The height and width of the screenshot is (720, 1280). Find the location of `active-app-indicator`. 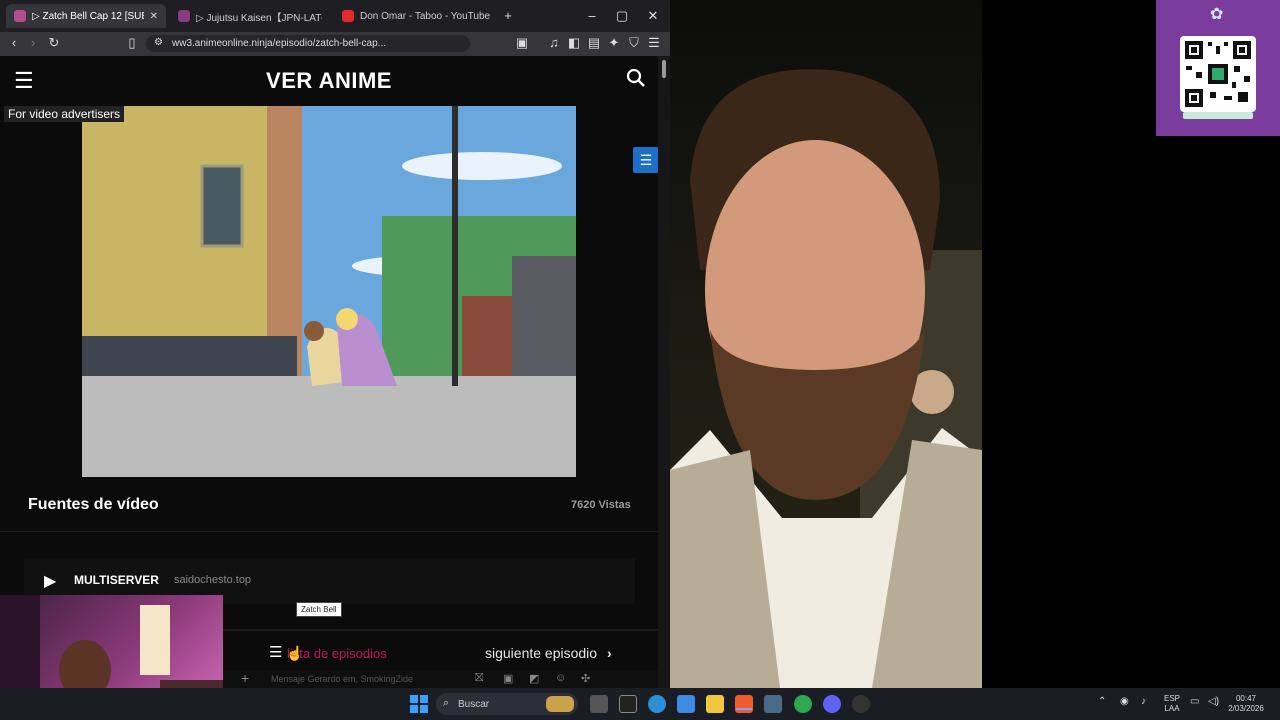

active-app-indicator is located at coordinates (744, 709).